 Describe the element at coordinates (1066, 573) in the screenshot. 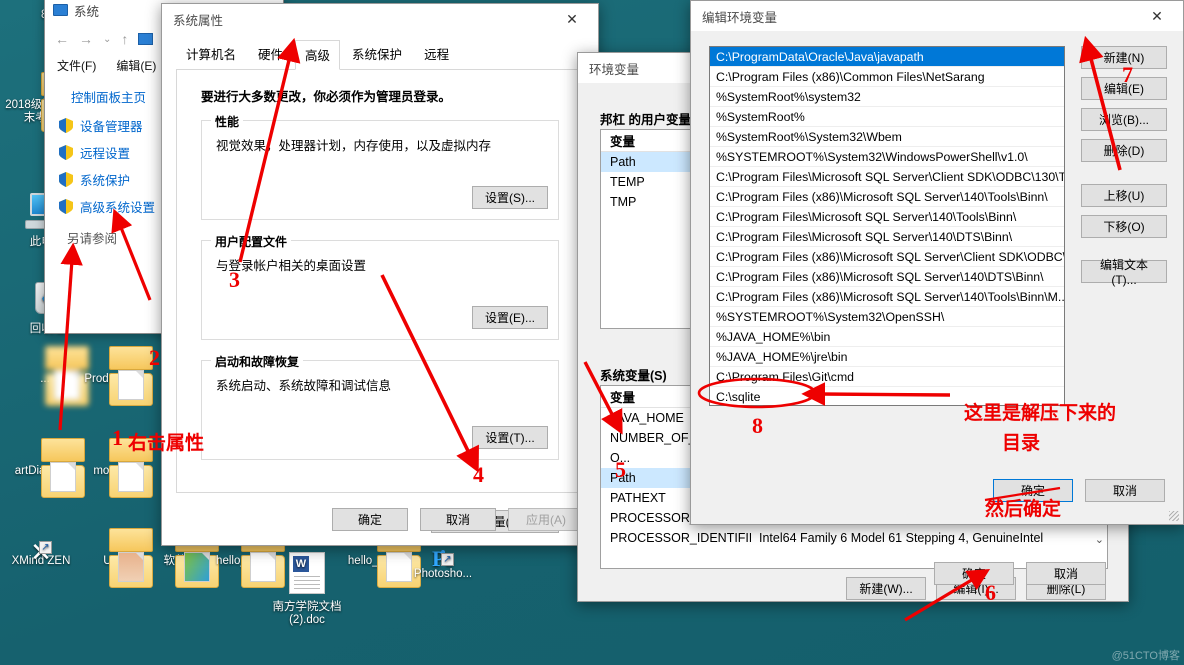

I see `env-cancel-button: 取消` at that location.